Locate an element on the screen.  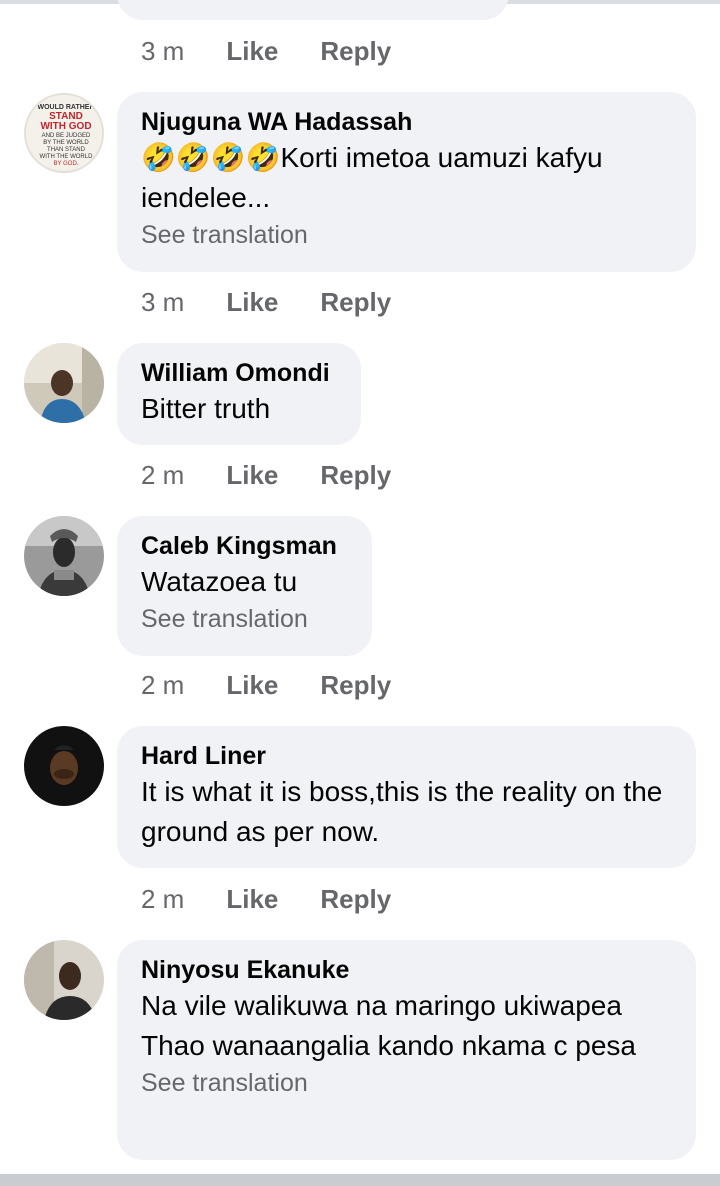
svg-text: AND BE JUDGED is located at coordinates (66, 136).